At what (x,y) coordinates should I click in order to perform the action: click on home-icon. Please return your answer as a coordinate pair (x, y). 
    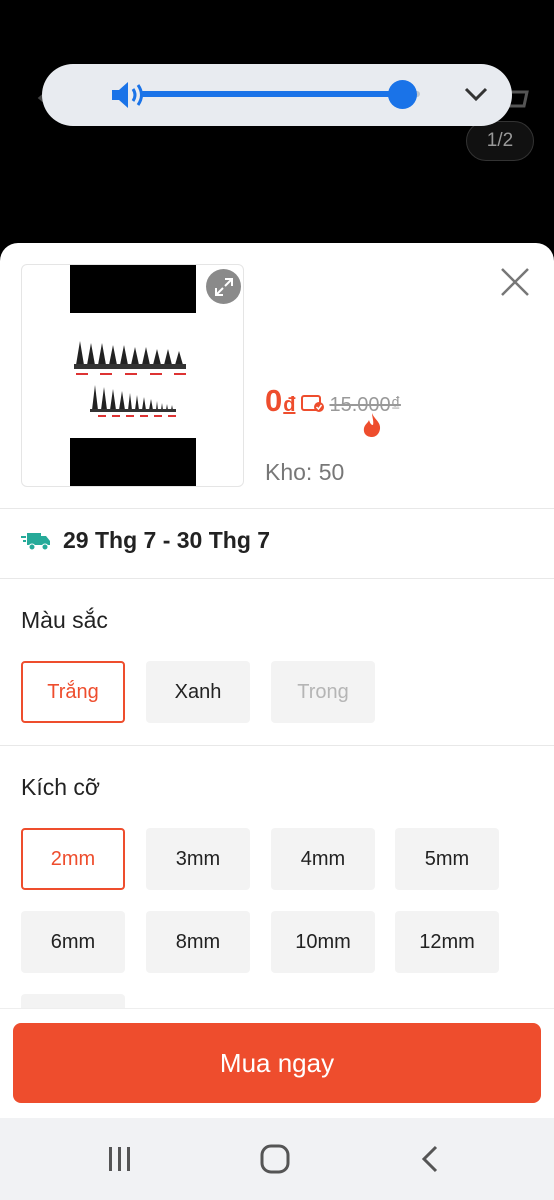
    Looking at the image, I should click on (275, 1159).